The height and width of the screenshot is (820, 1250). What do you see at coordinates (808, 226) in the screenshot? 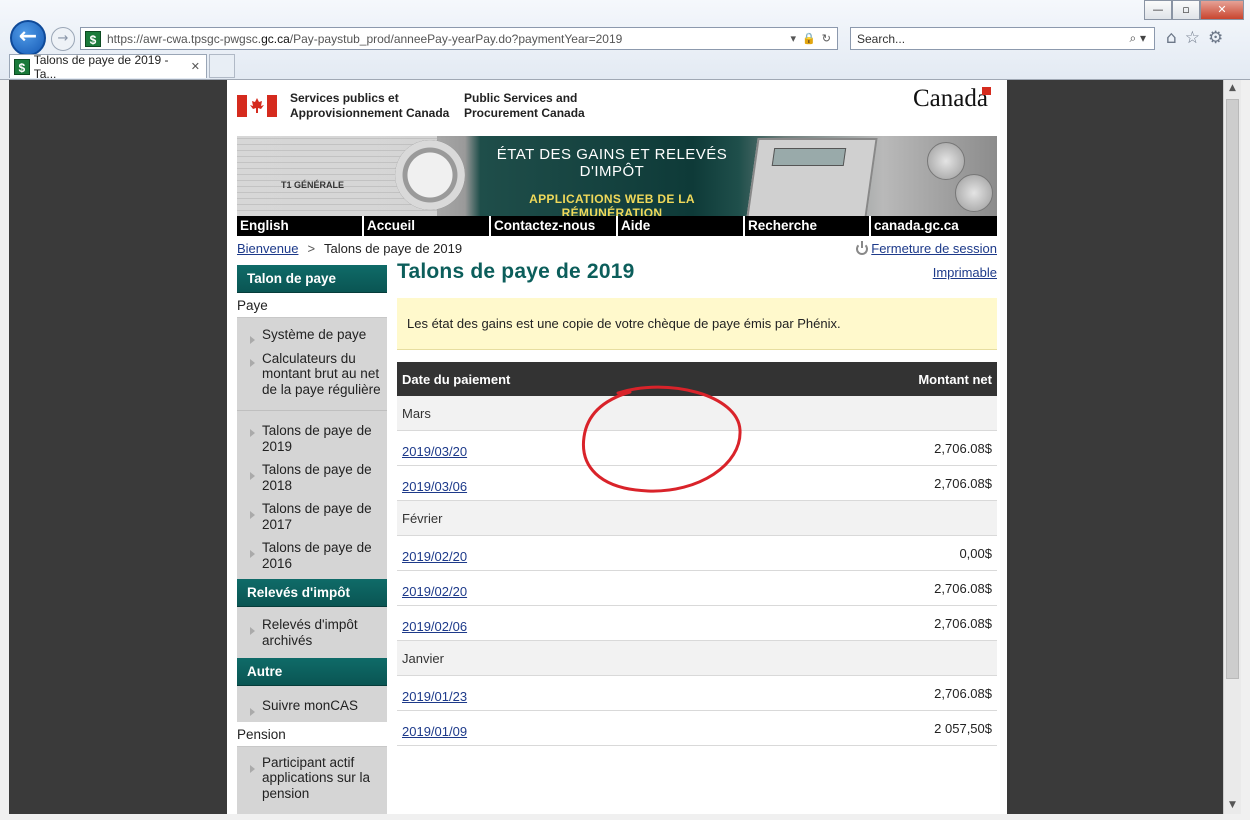
I see `nav-recherche: Recherche` at bounding box center [808, 226].